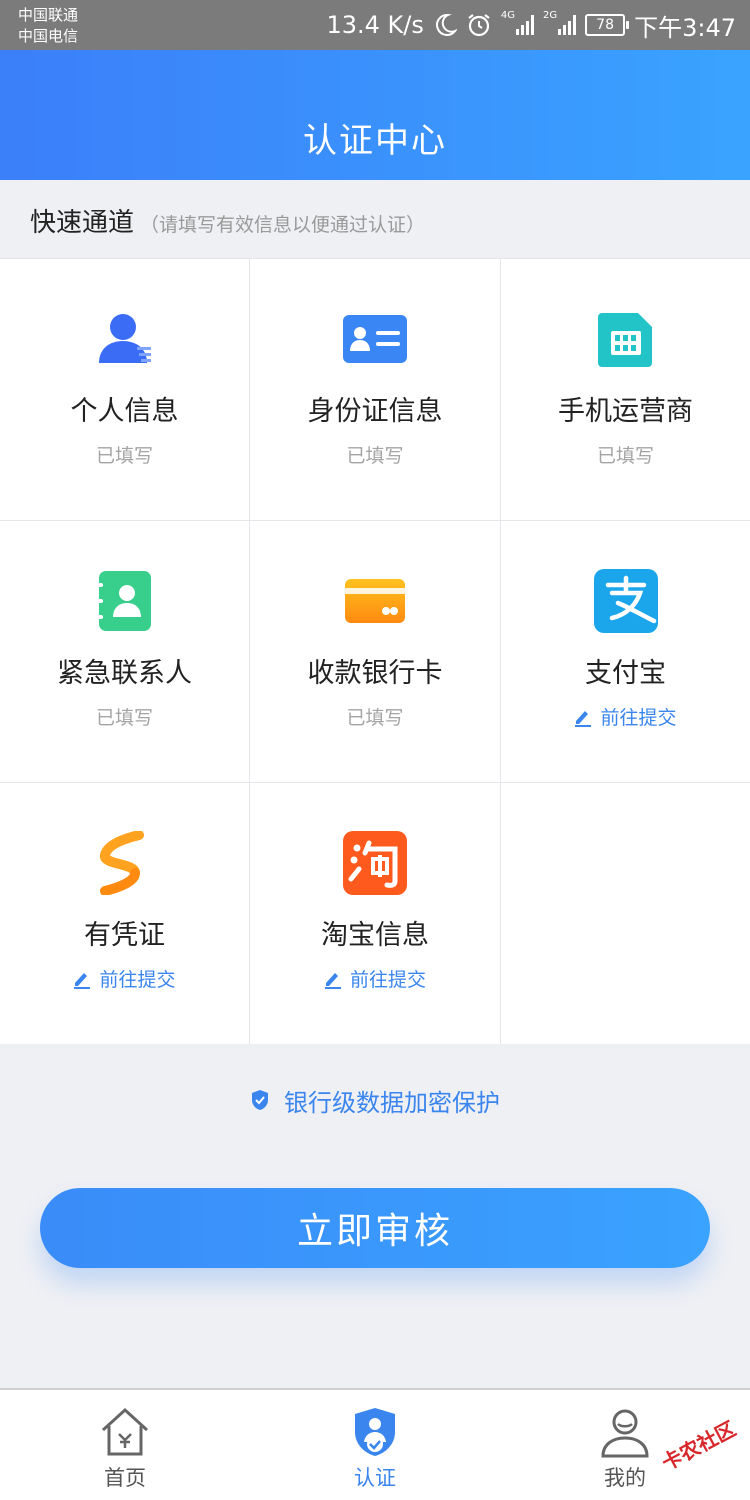 This screenshot has width=750, height=1500. Describe the element at coordinates (625, 601) in the screenshot. I see `alipay-icon` at that location.